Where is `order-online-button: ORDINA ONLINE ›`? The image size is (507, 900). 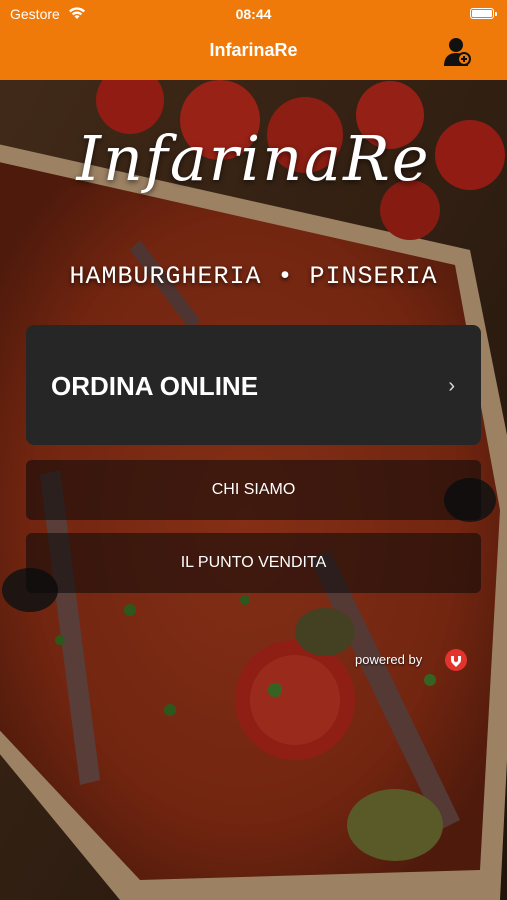 order-online-button: ORDINA ONLINE › is located at coordinates (253, 385).